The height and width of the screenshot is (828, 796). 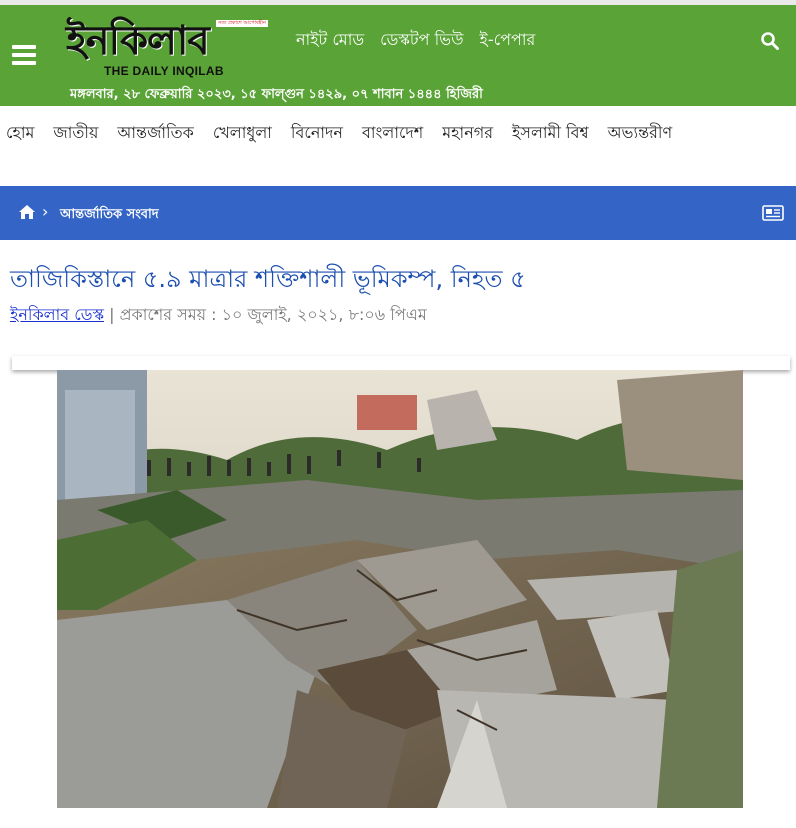 What do you see at coordinates (317, 133) in the screenshot?
I see `nav-item-entertainment: বিনোদন` at bounding box center [317, 133].